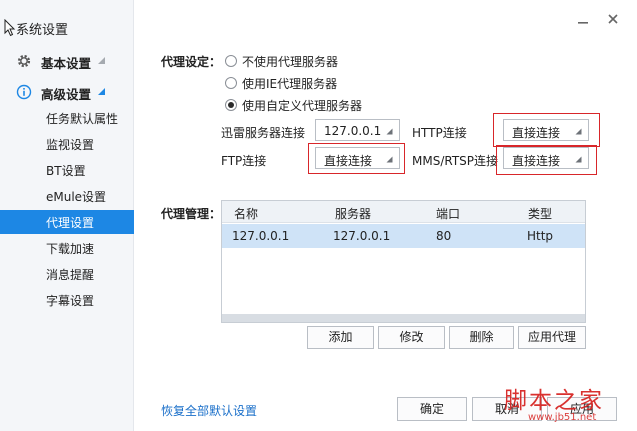 This screenshot has width=637, height=431. I want to click on sidebar-group-label: 高级设置, so click(66, 94).